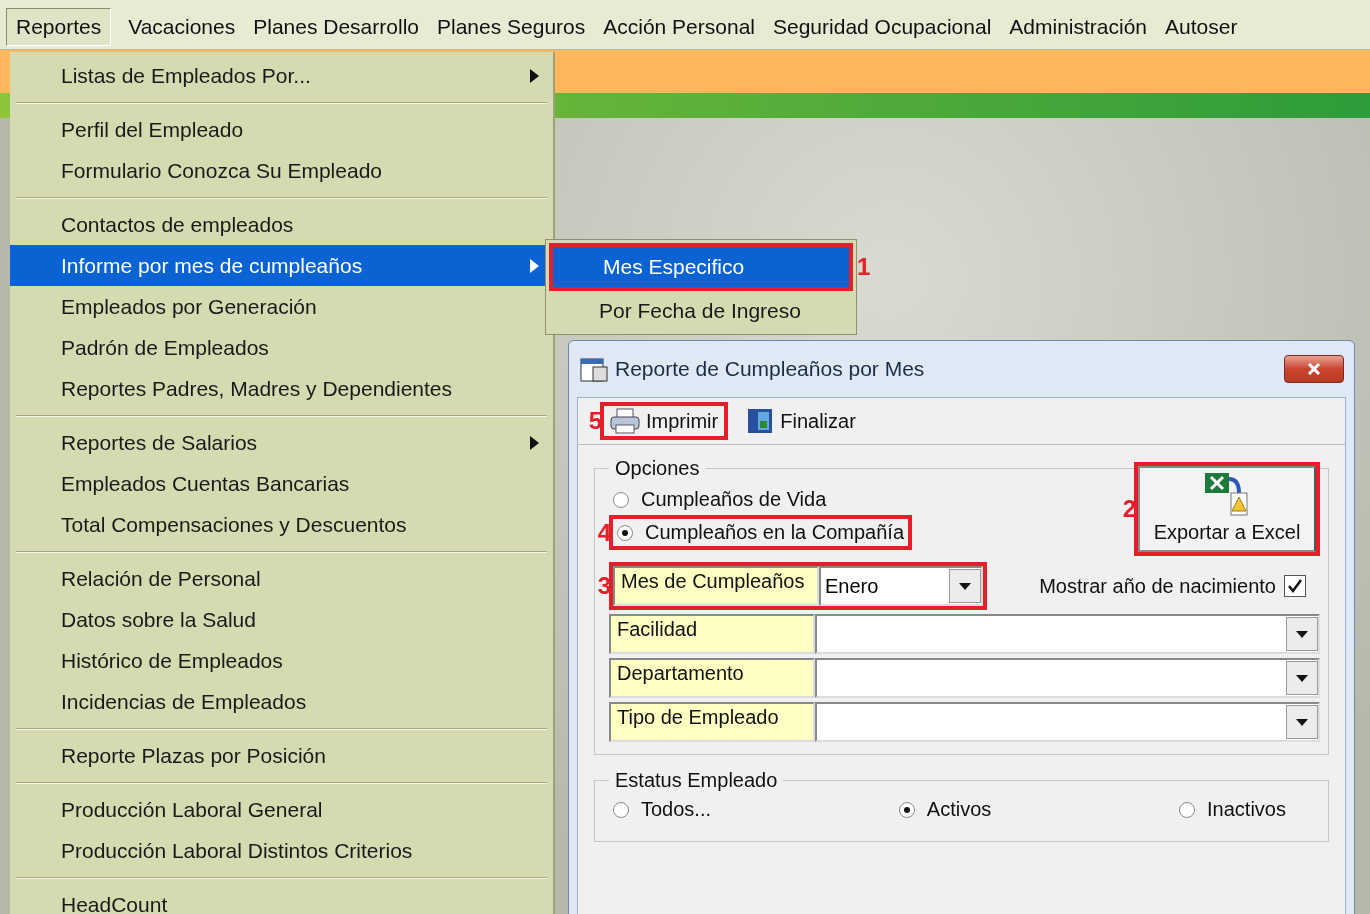 Image resolution: width=1370 pixels, height=914 pixels. What do you see at coordinates (679, 26) in the screenshot?
I see `menu-bar-item: Acción Personal` at bounding box center [679, 26].